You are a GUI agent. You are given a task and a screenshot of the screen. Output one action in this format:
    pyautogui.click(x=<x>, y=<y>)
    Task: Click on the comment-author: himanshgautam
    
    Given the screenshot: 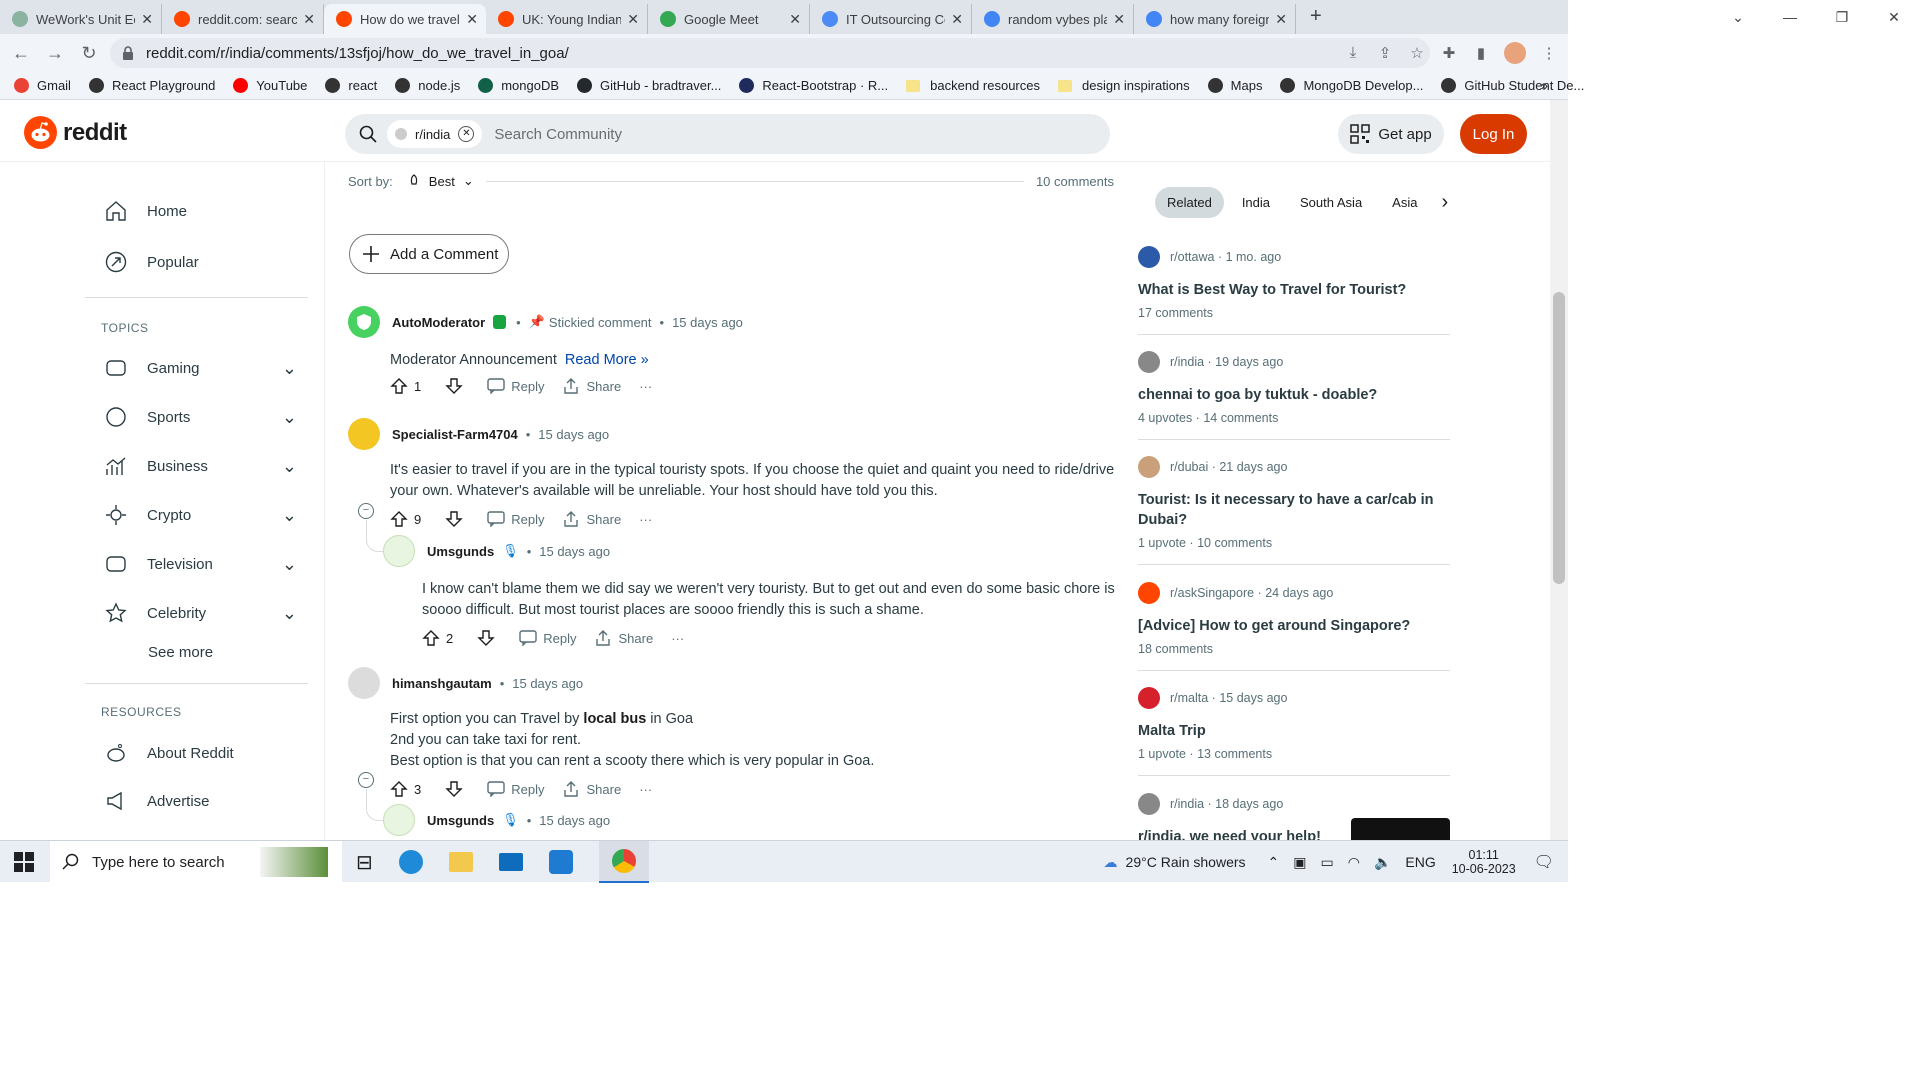 What is the action you would take?
    pyautogui.click(x=442, y=683)
    